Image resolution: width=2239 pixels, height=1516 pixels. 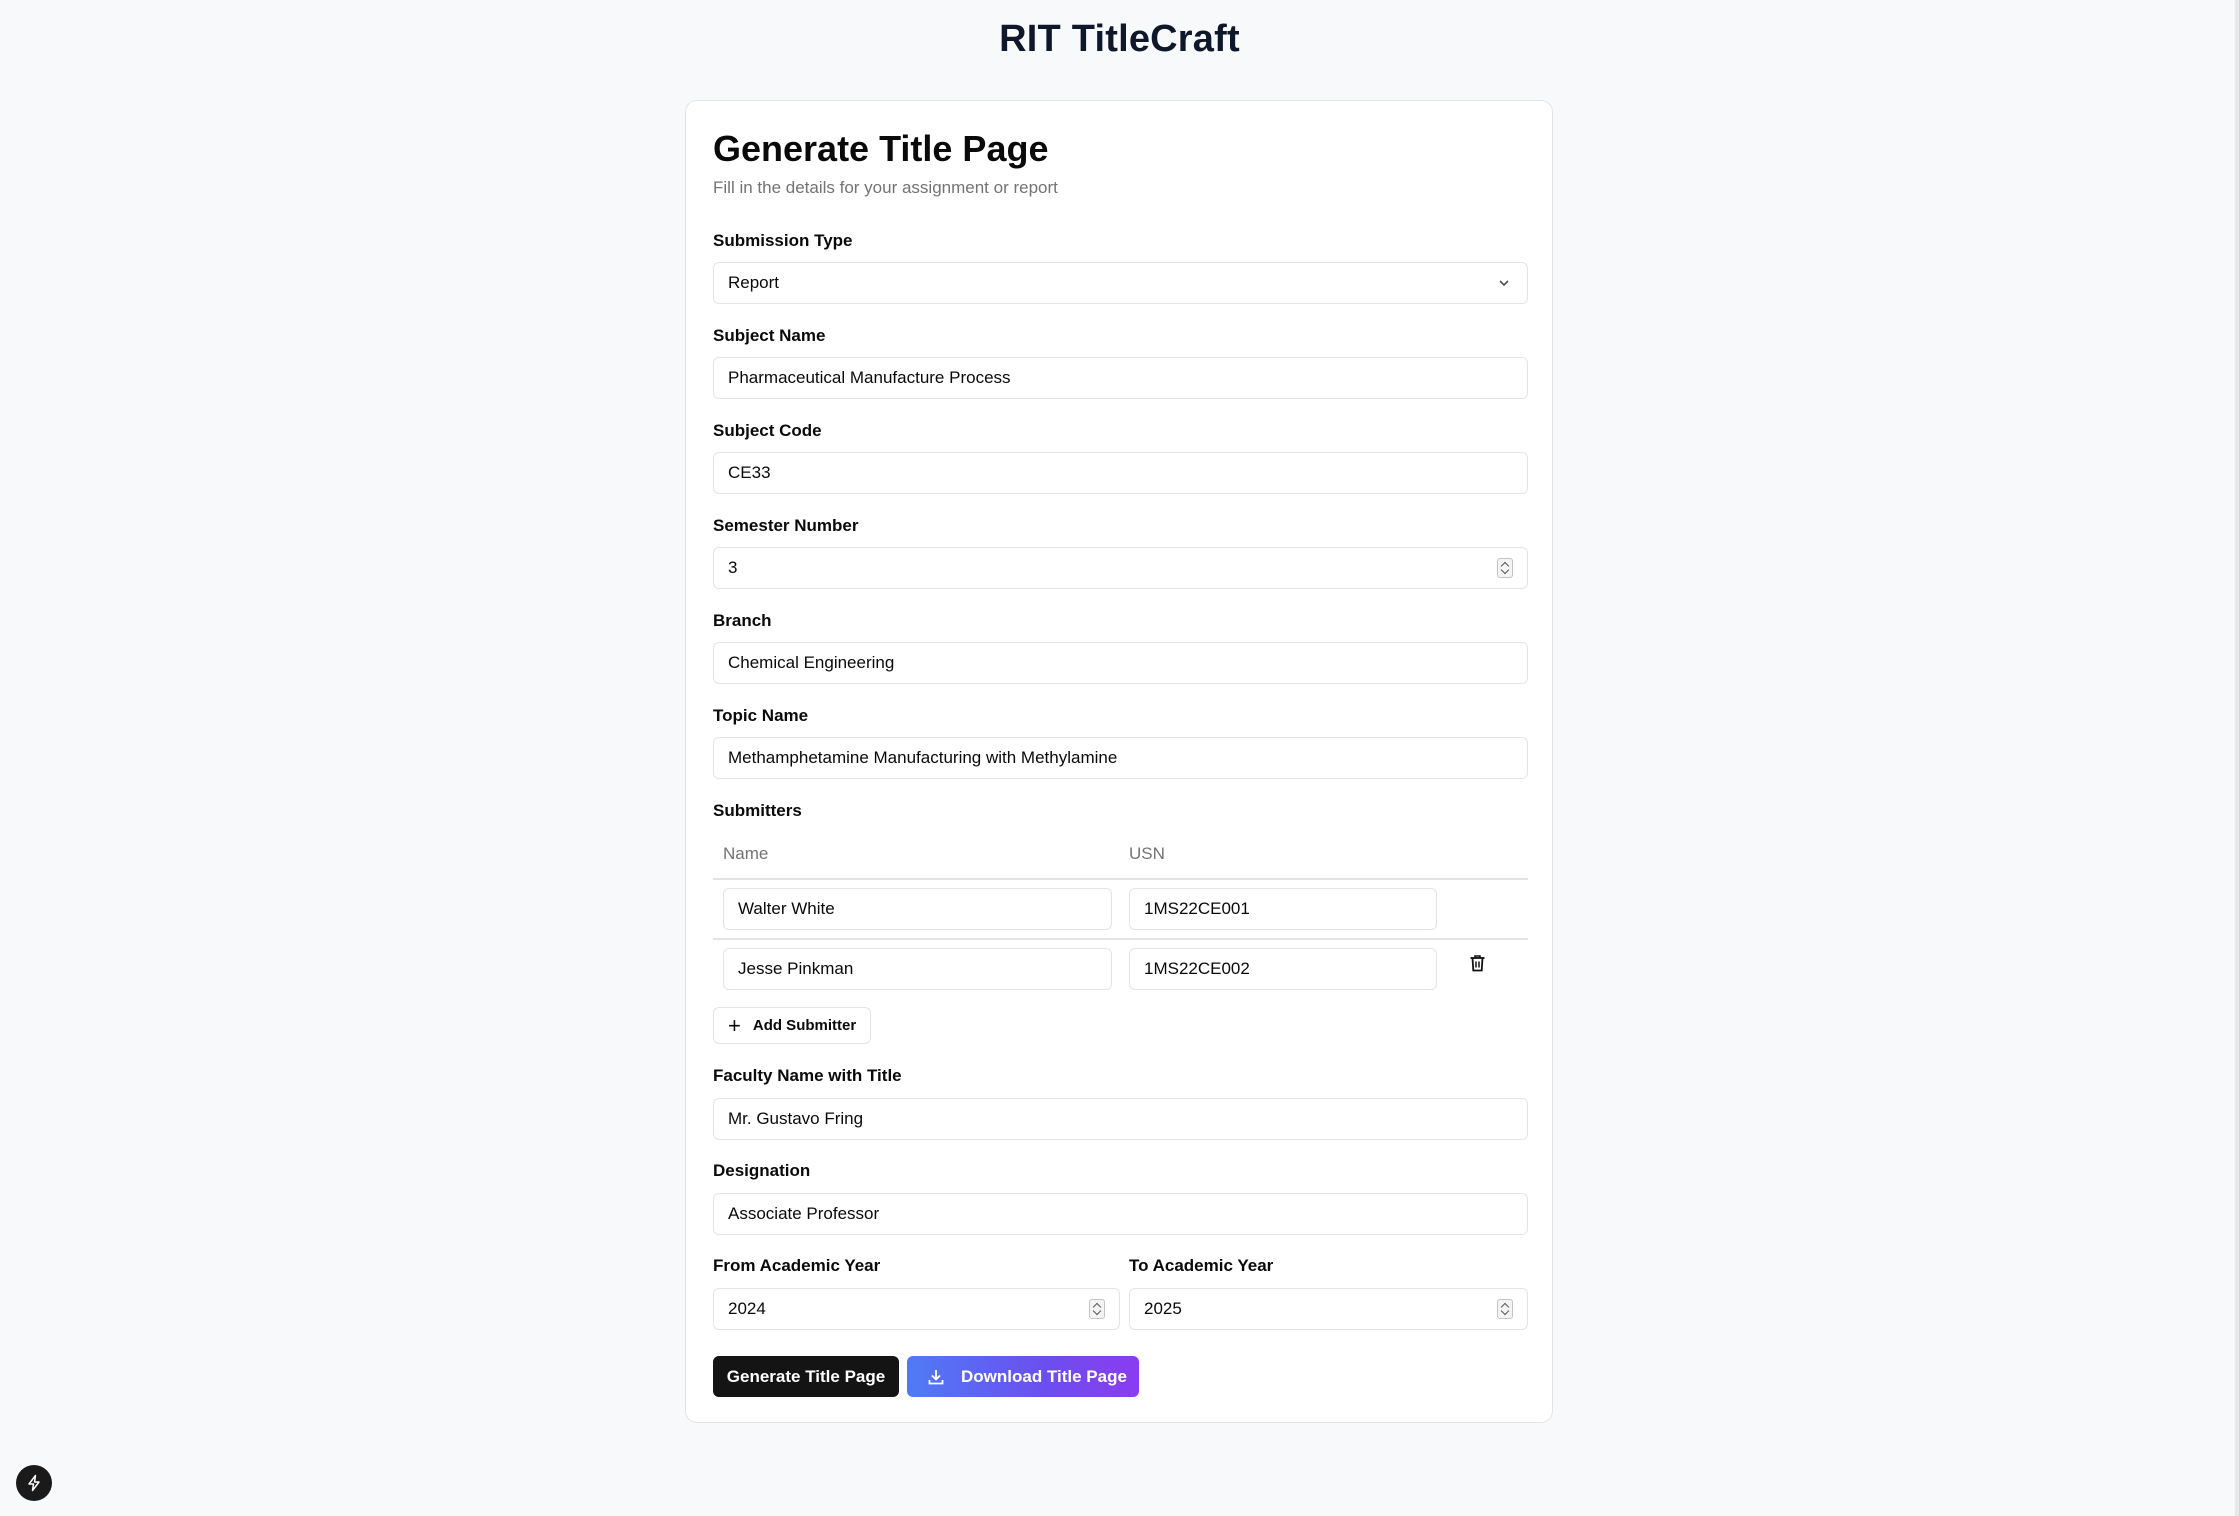 What do you see at coordinates (757, 810) in the screenshot?
I see `submitters-label: Submitters` at bounding box center [757, 810].